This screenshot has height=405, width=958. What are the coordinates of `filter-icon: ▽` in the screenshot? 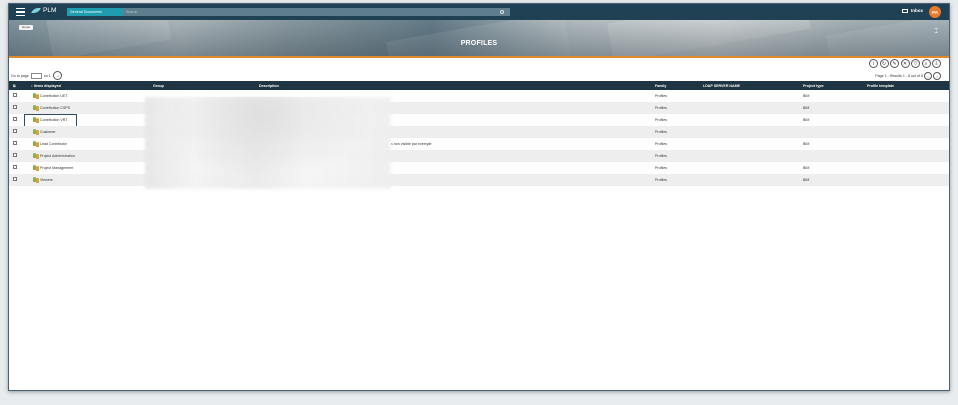 It's located at (915, 63).